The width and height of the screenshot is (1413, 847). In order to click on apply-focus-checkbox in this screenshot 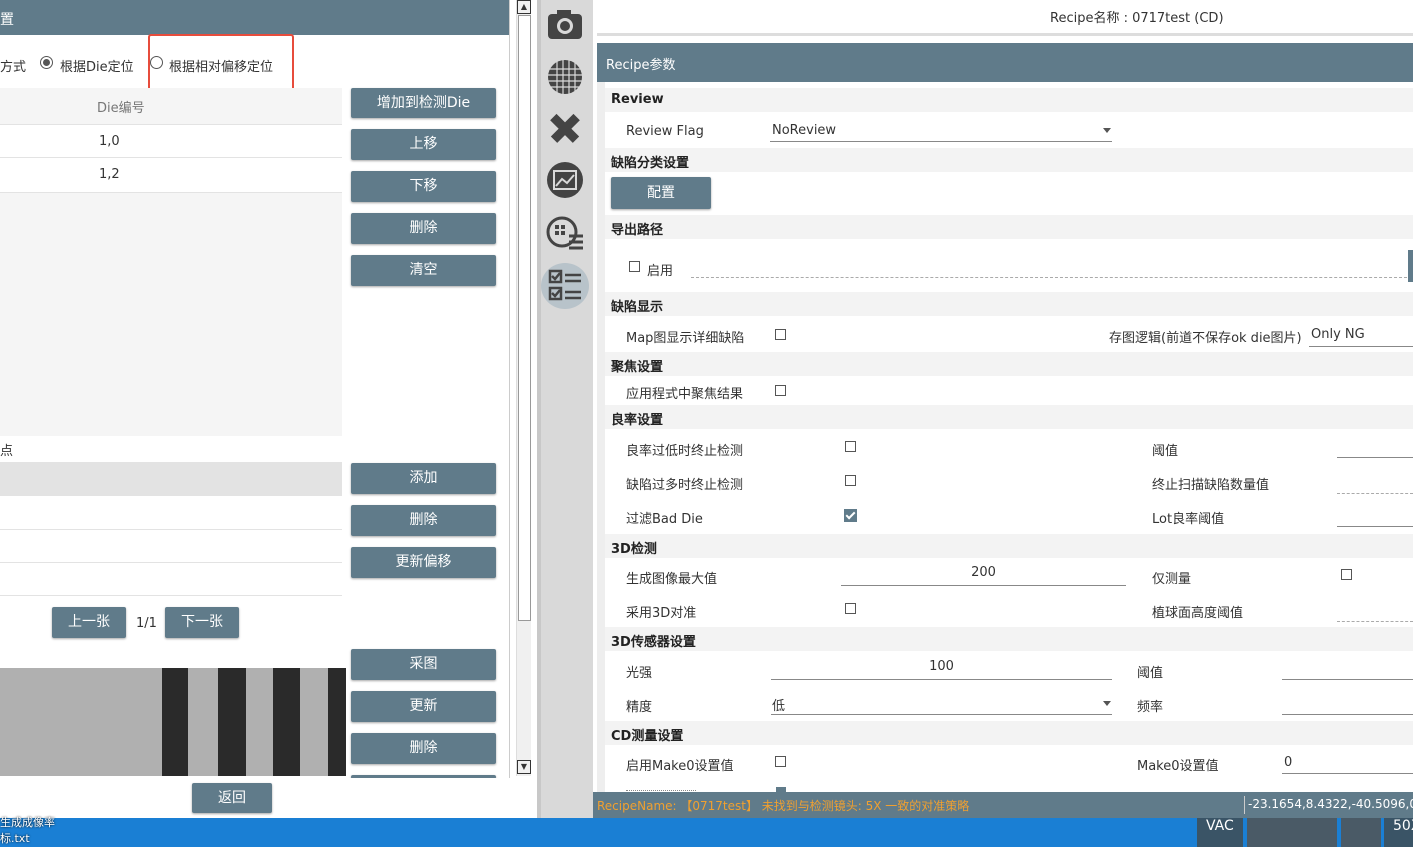, I will do `click(780, 390)`.